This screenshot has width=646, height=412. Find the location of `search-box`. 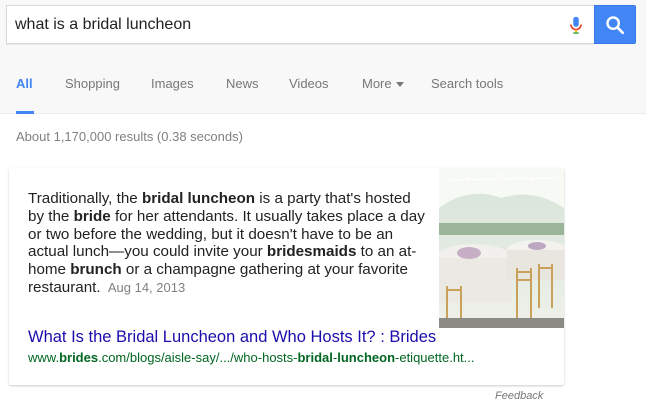

search-box is located at coordinates (300, 24).